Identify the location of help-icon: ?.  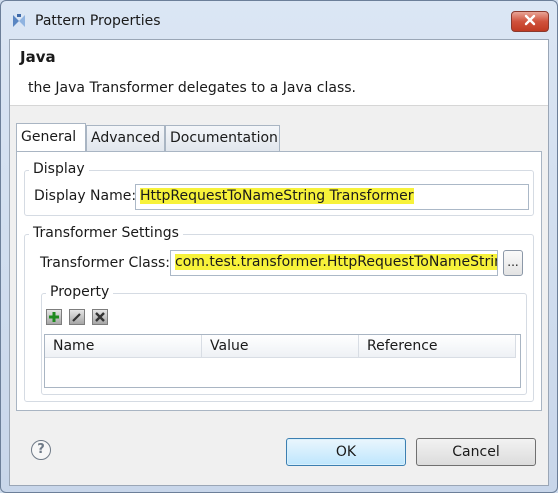
(41, 450).